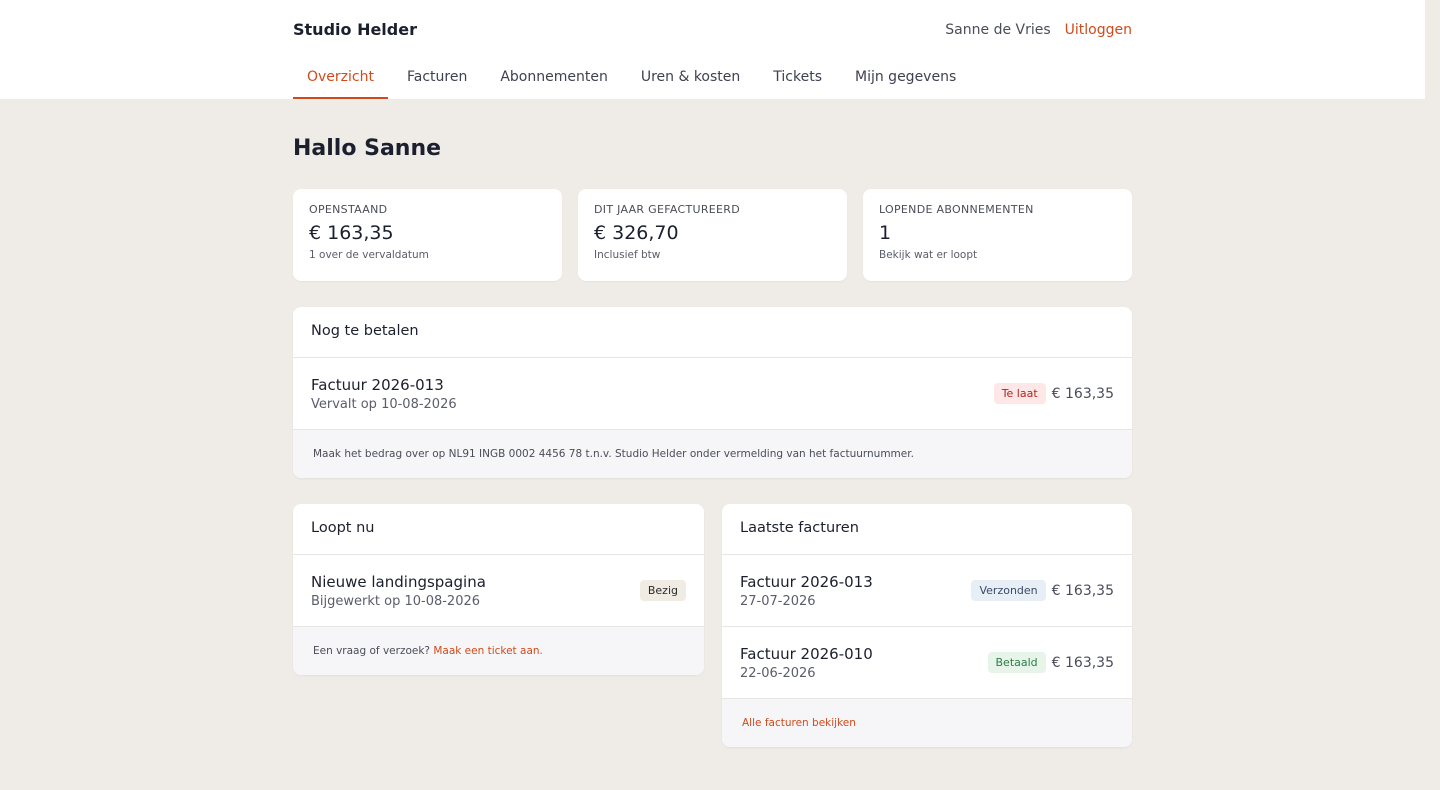 This screenshot has height=790, width=1440. I want to click on latest-card-title: Laatste facturen, so click(927, 529).